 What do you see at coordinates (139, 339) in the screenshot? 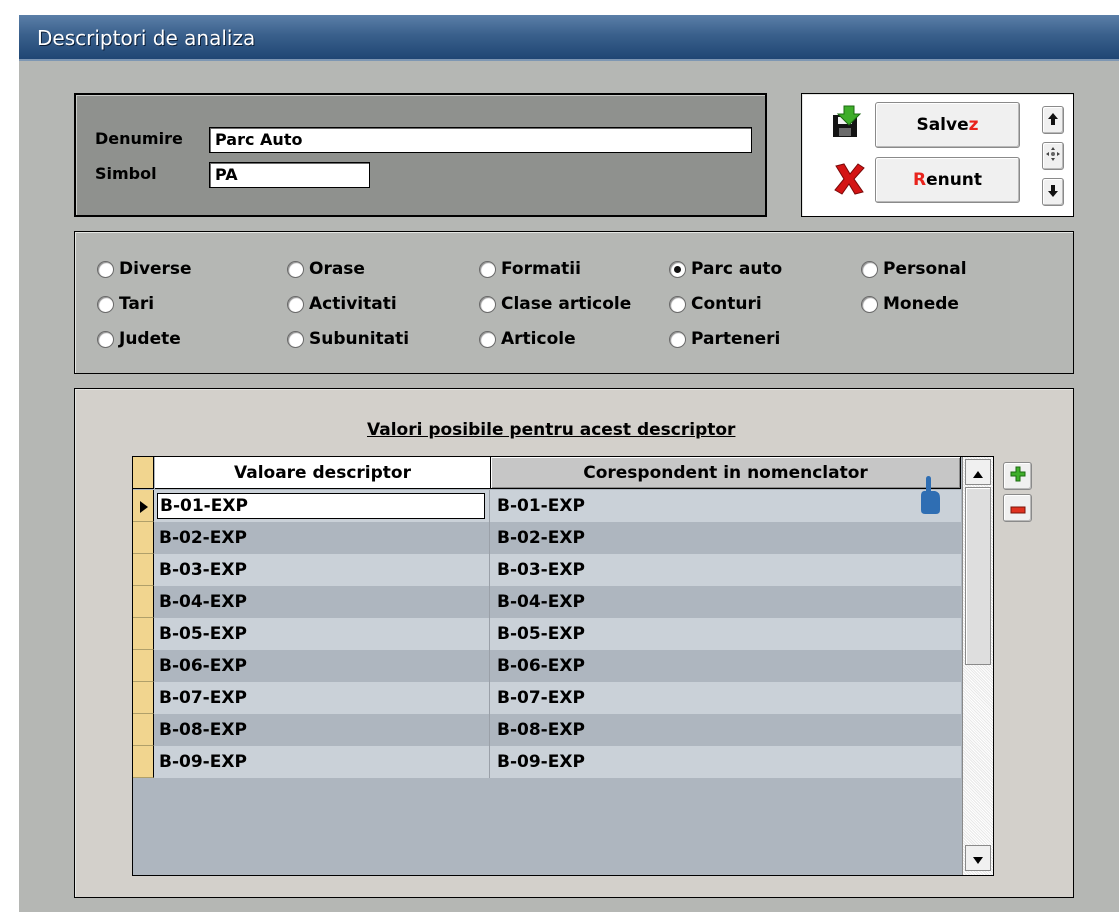
I see `radio-judete: Judete` at bounding box center [139, 339].